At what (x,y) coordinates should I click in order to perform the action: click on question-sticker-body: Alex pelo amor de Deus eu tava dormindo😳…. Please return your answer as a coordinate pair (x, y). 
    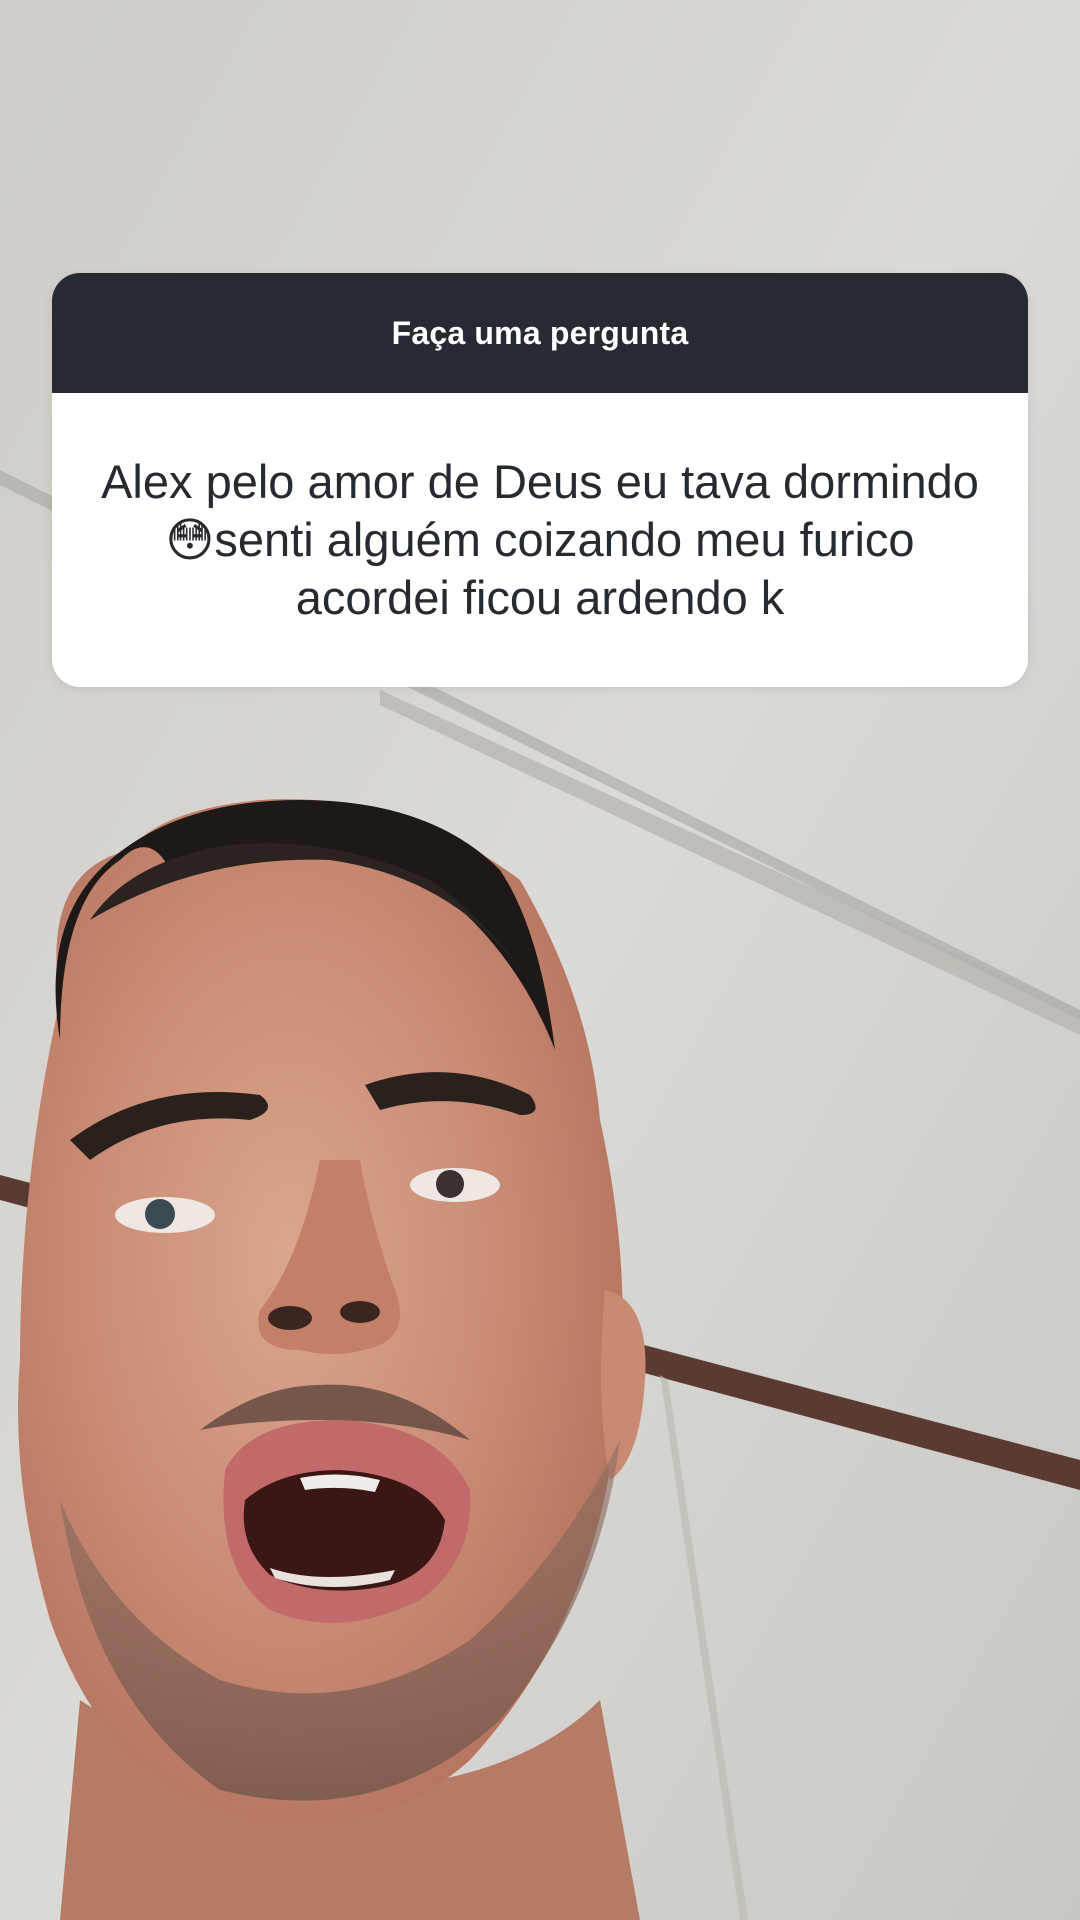
    Looking at the image, I should click on (540, 540).